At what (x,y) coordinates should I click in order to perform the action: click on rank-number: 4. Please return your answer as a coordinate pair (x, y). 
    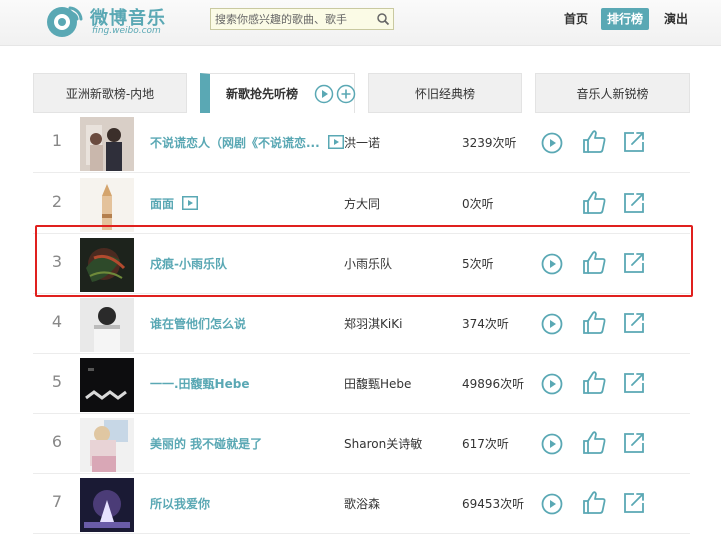
    Looking at the image, I should click on (57, 321).